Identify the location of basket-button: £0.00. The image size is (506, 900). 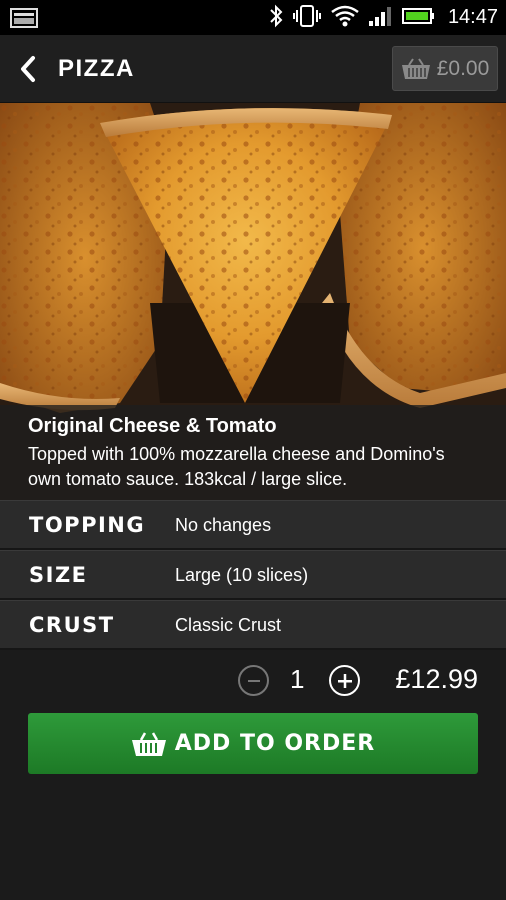
(445, 68).